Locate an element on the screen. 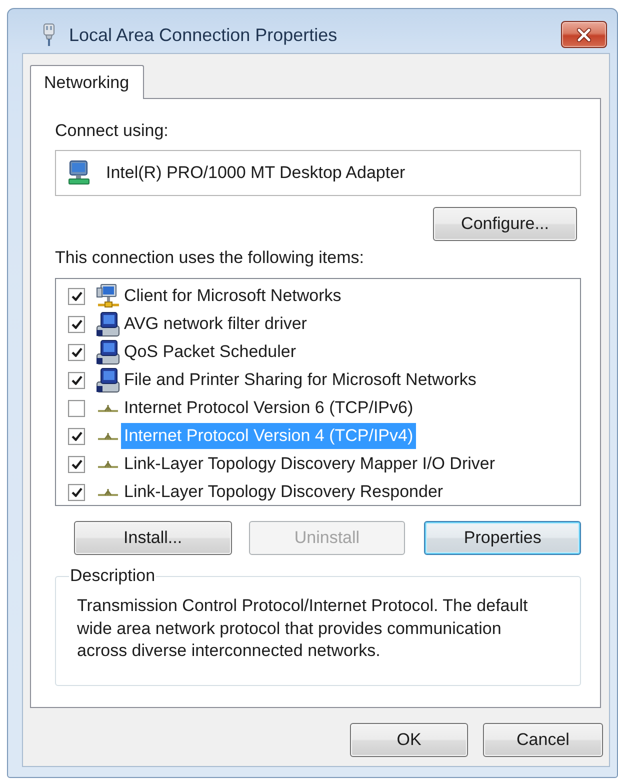 The image size is (618, 784). close-button is located at coordinates (584, 34).